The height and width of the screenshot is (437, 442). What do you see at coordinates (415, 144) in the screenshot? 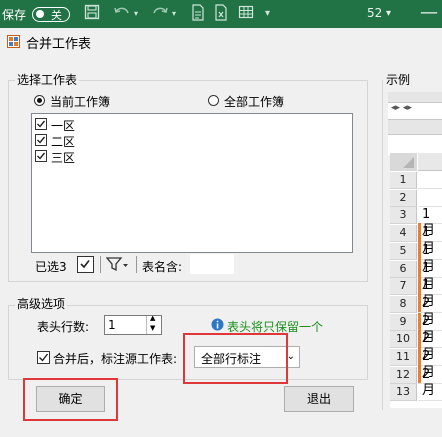
I see `column-header-bar` at bounding box center [415, 144].